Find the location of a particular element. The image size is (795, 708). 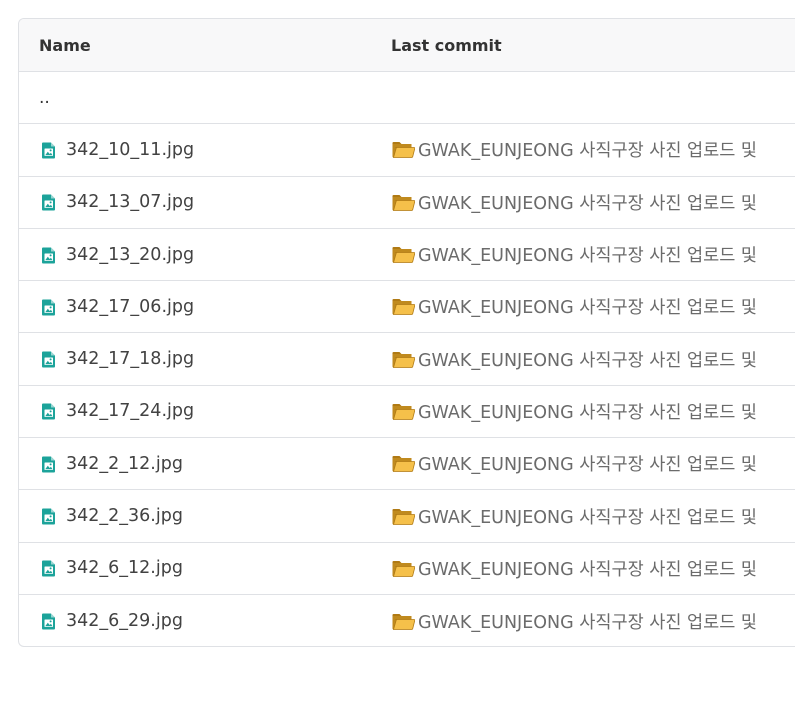

file-name-link: 342_17_24.jpg is located at coordinates (130, 411).